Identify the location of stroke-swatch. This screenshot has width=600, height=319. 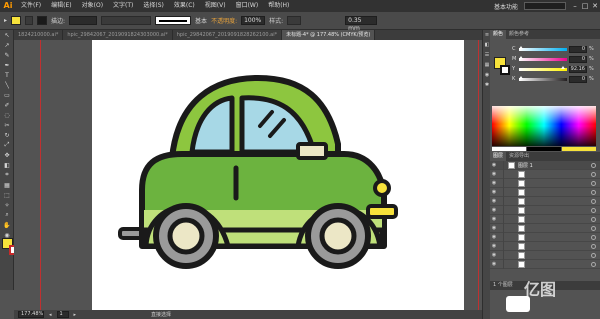
(42, 20).